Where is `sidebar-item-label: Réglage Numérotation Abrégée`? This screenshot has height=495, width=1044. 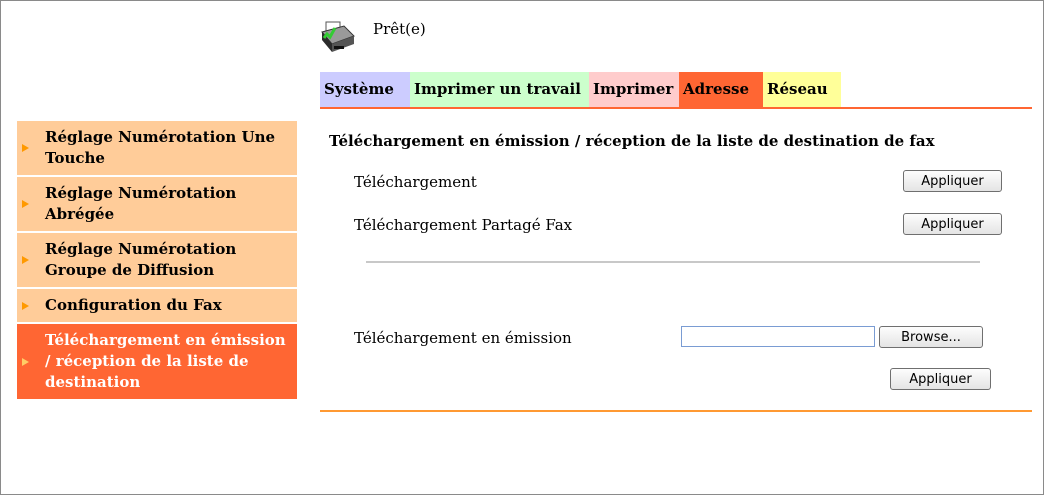
sidebar-item-label: Réglage Numérotation Abrégée is located at coordinates (141, 203).